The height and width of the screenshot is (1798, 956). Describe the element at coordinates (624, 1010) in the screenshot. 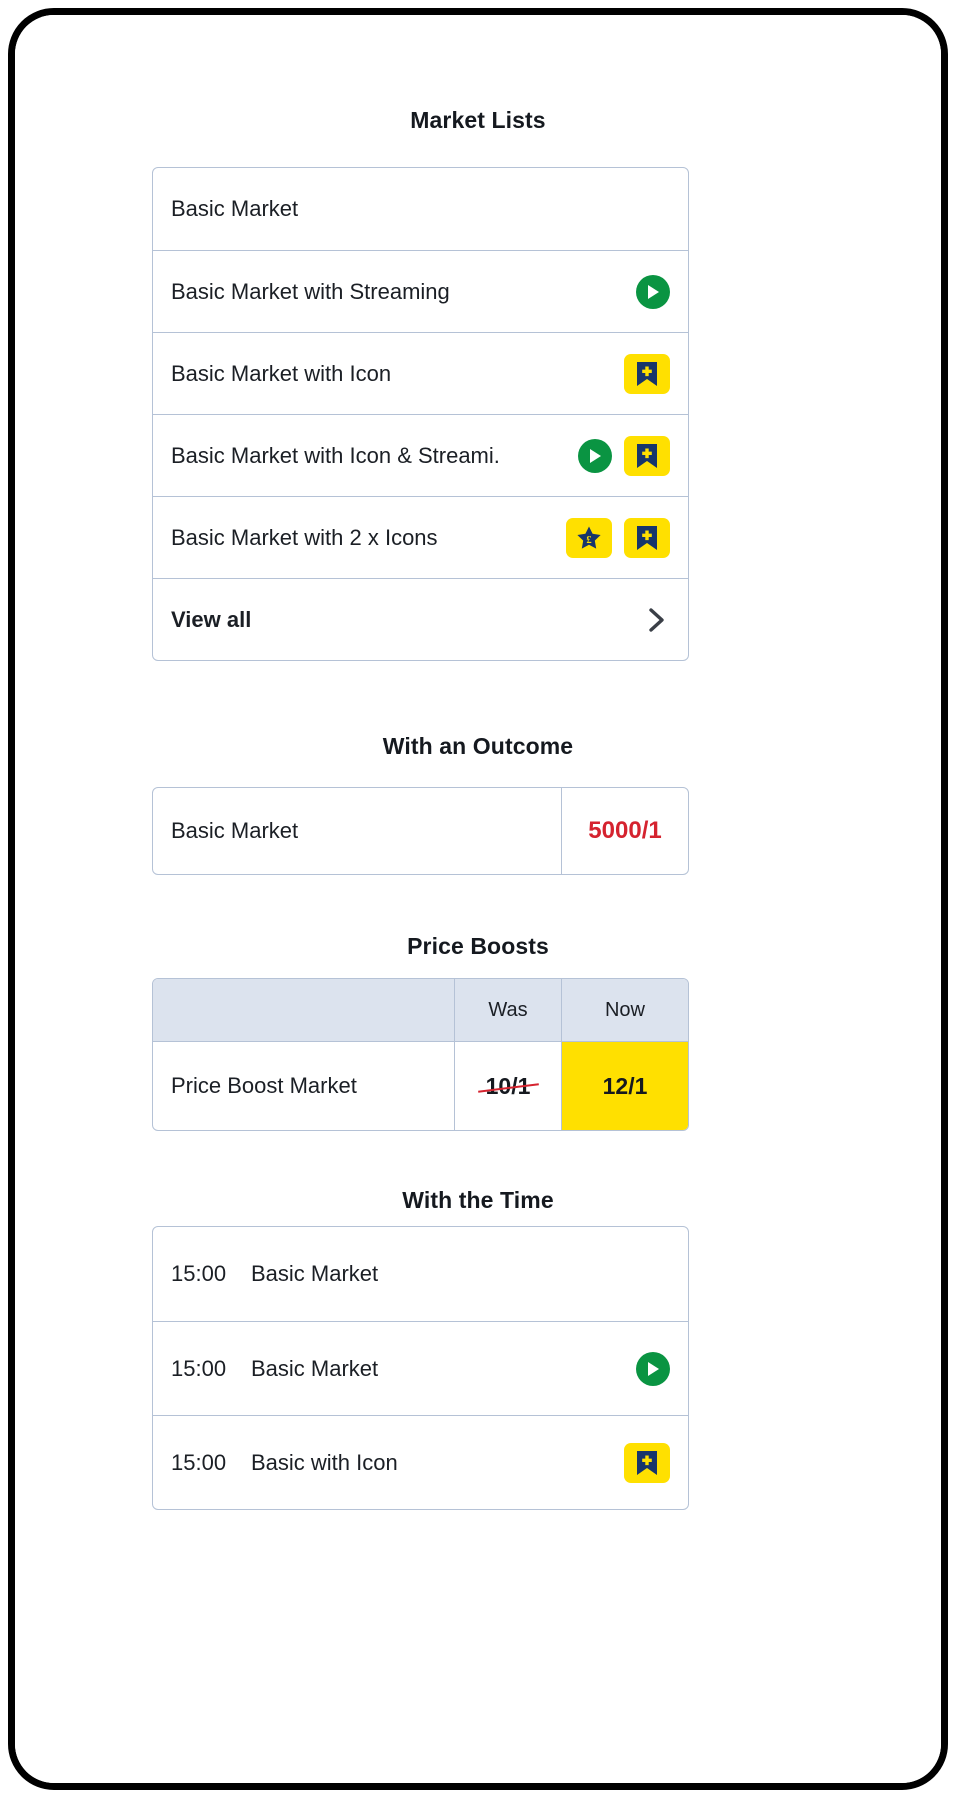

I see `price-boosts-header-now: Now` at that location.